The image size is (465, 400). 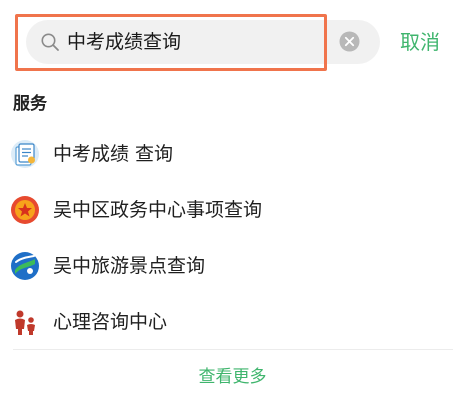 What do you see at coordinates (232, 266) in the screenshot?
I see `list-item: 吴中旅游景点查询` at bounding box center [232, 266].